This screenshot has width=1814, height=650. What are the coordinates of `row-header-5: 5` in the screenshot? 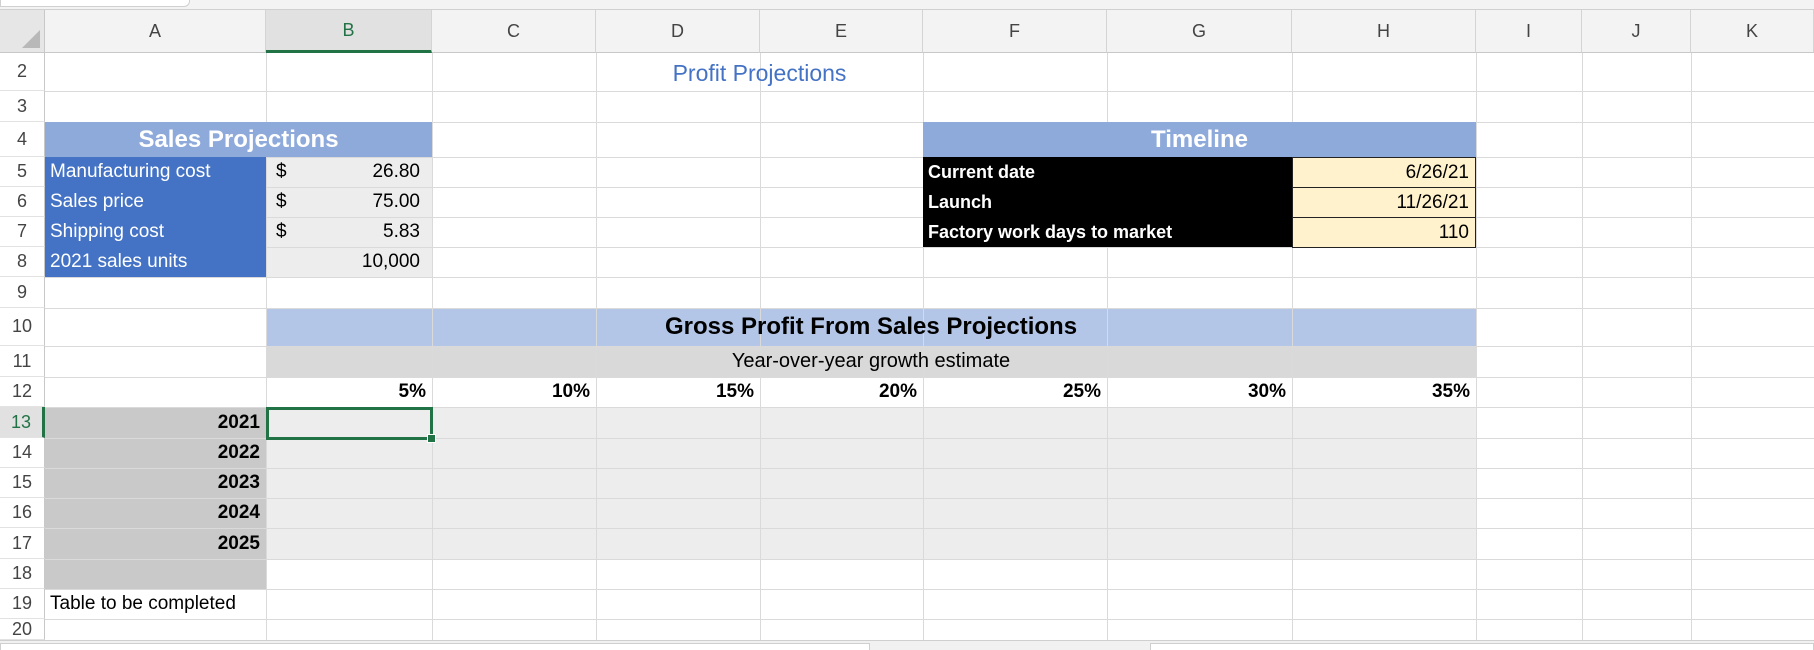 It's located at (22, 172).